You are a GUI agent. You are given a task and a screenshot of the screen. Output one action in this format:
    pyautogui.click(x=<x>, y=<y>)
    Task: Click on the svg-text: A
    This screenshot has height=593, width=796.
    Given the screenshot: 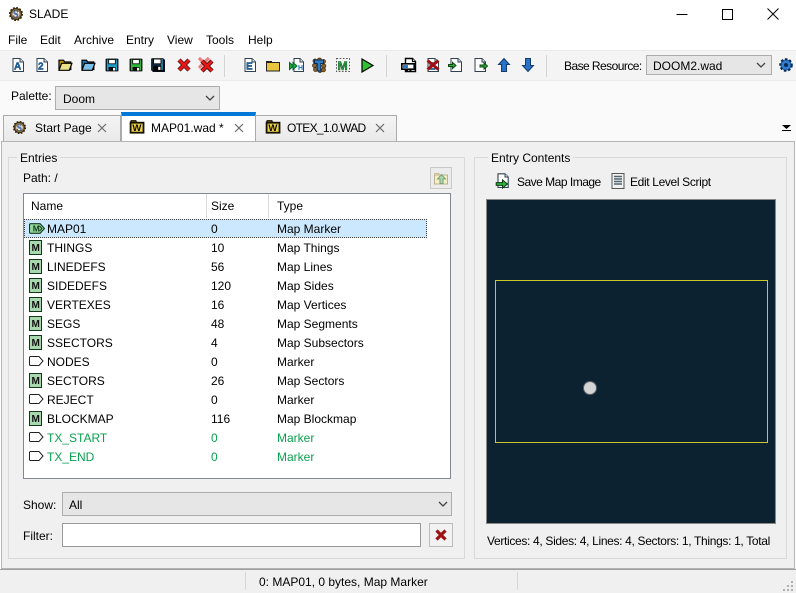 What is the action you would take?
    pyautogui.click(x=17, y=67)
    